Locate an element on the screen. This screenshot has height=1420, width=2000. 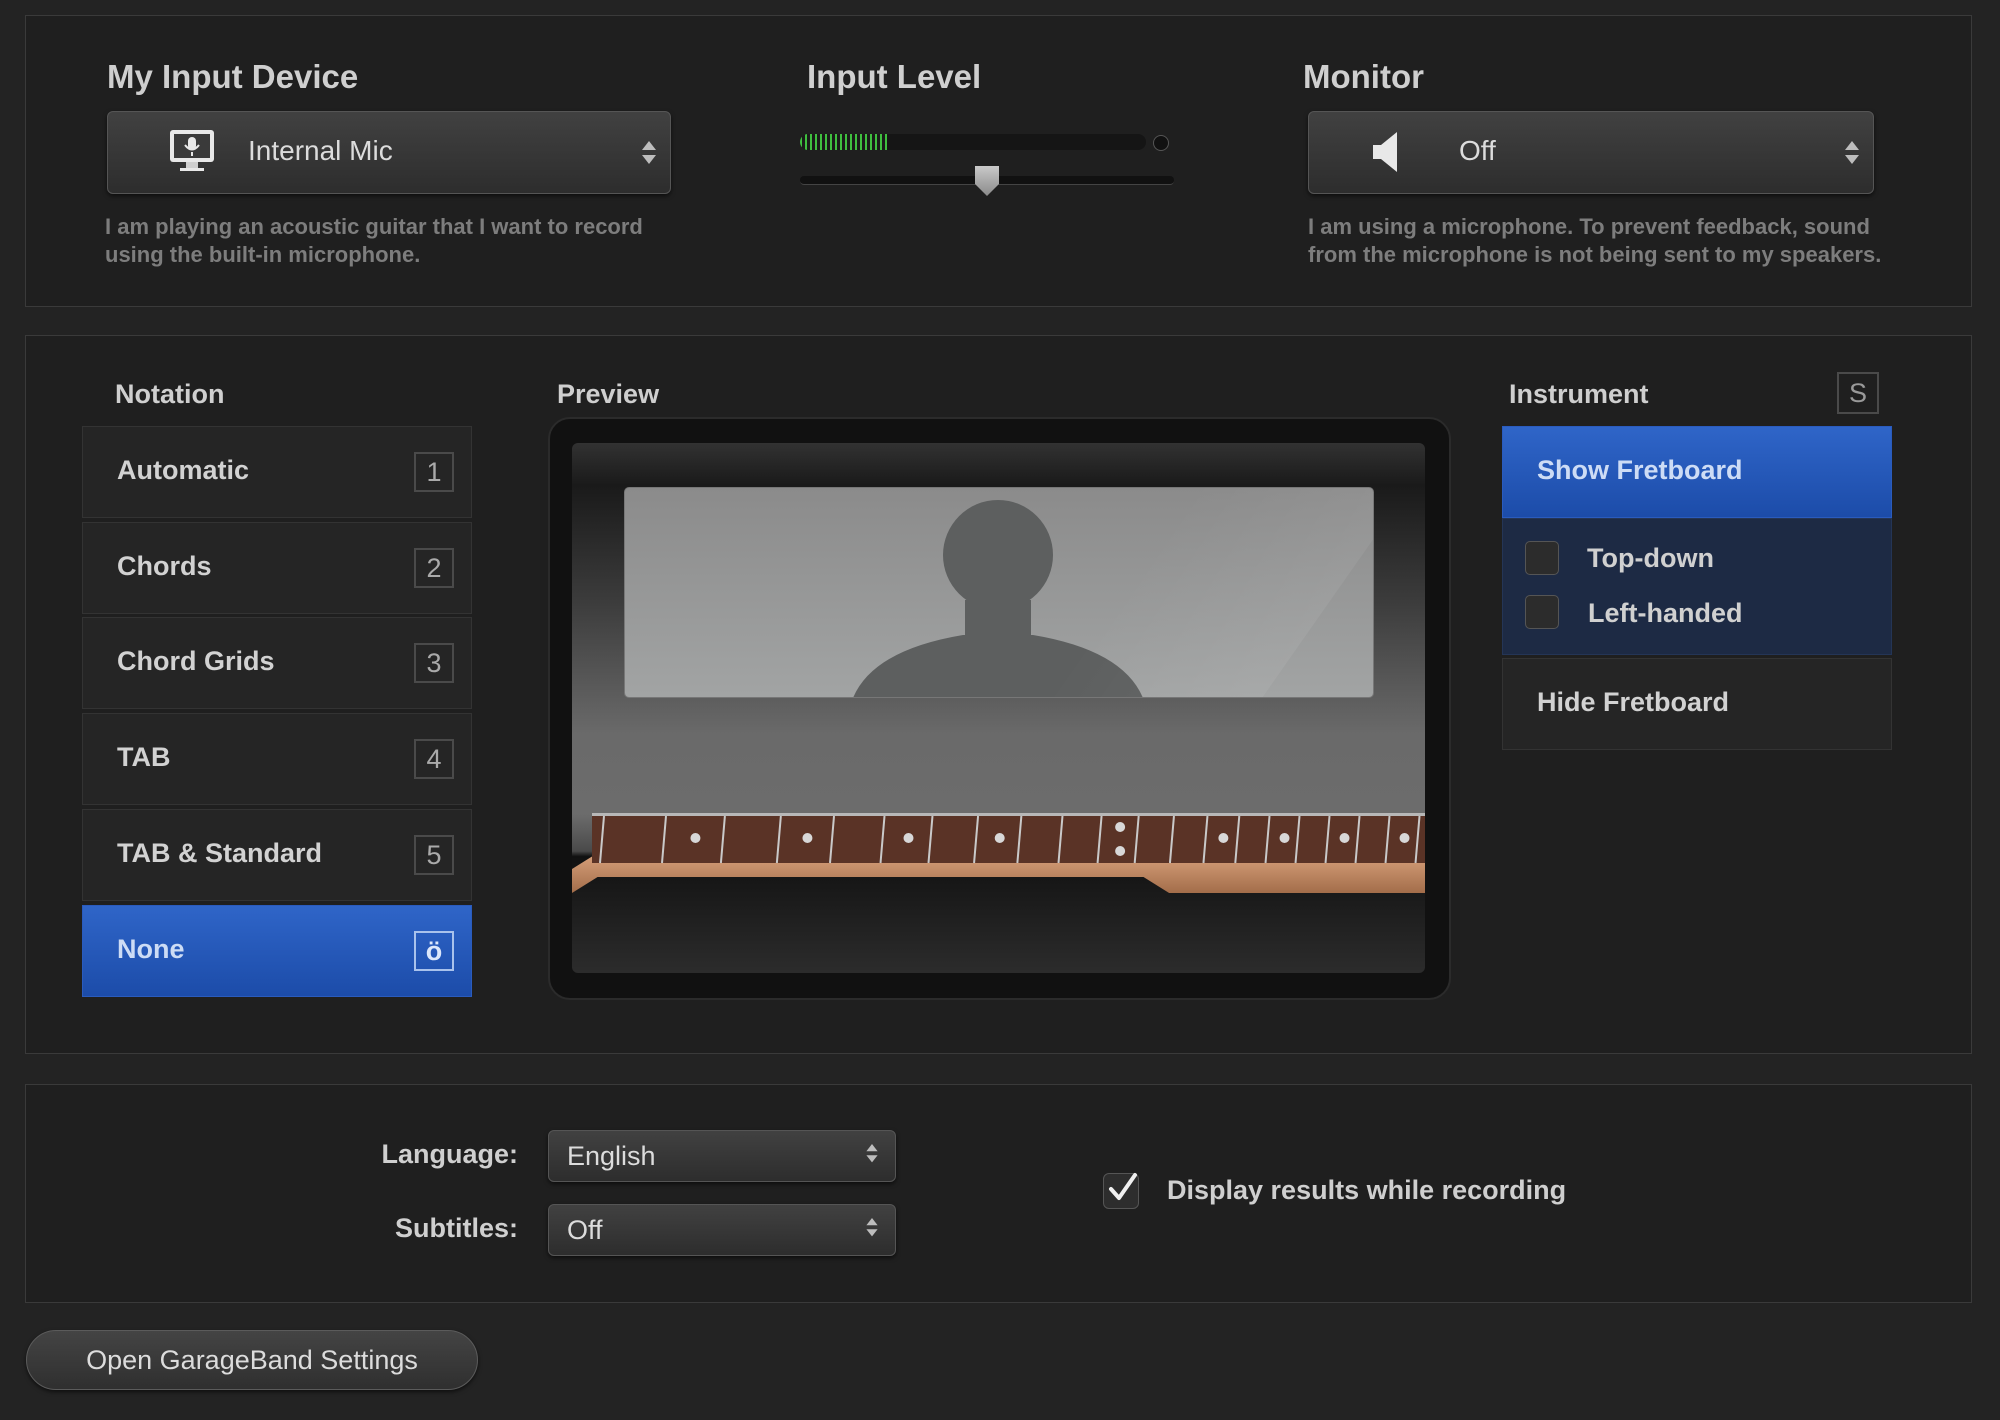
fretboard-options: Top-down Left-handed is located at coordinates (1697, 586).